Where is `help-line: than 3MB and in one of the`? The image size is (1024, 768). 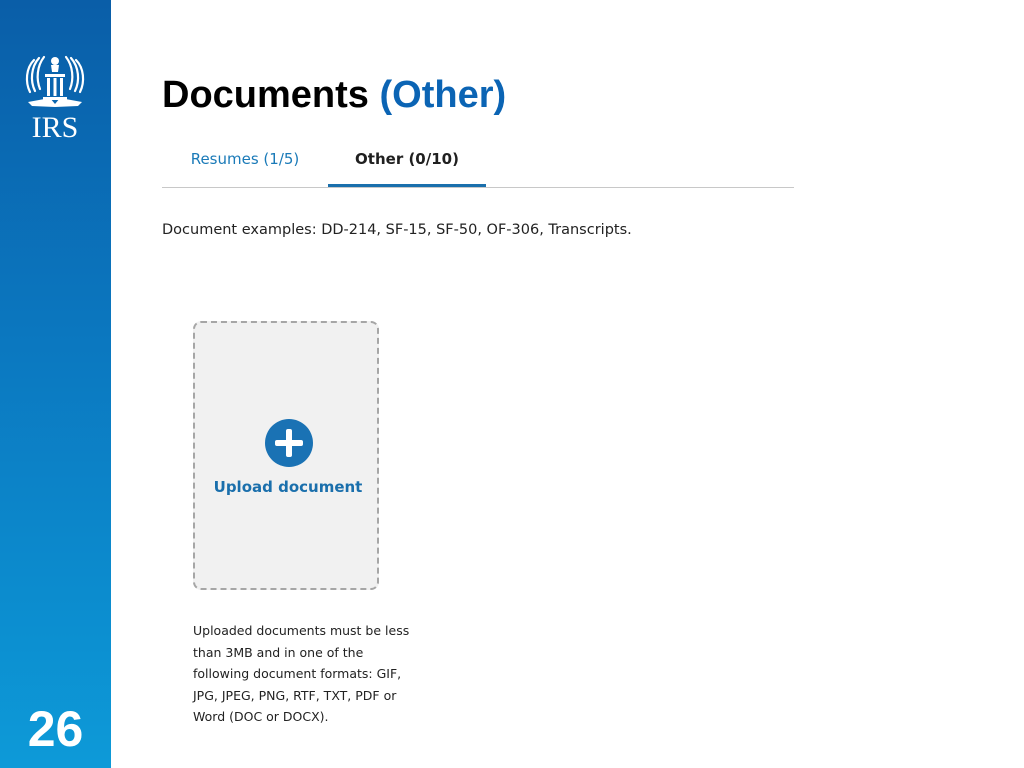
help-line: than 3MB and in one of the is located at coordinates (278, 652).